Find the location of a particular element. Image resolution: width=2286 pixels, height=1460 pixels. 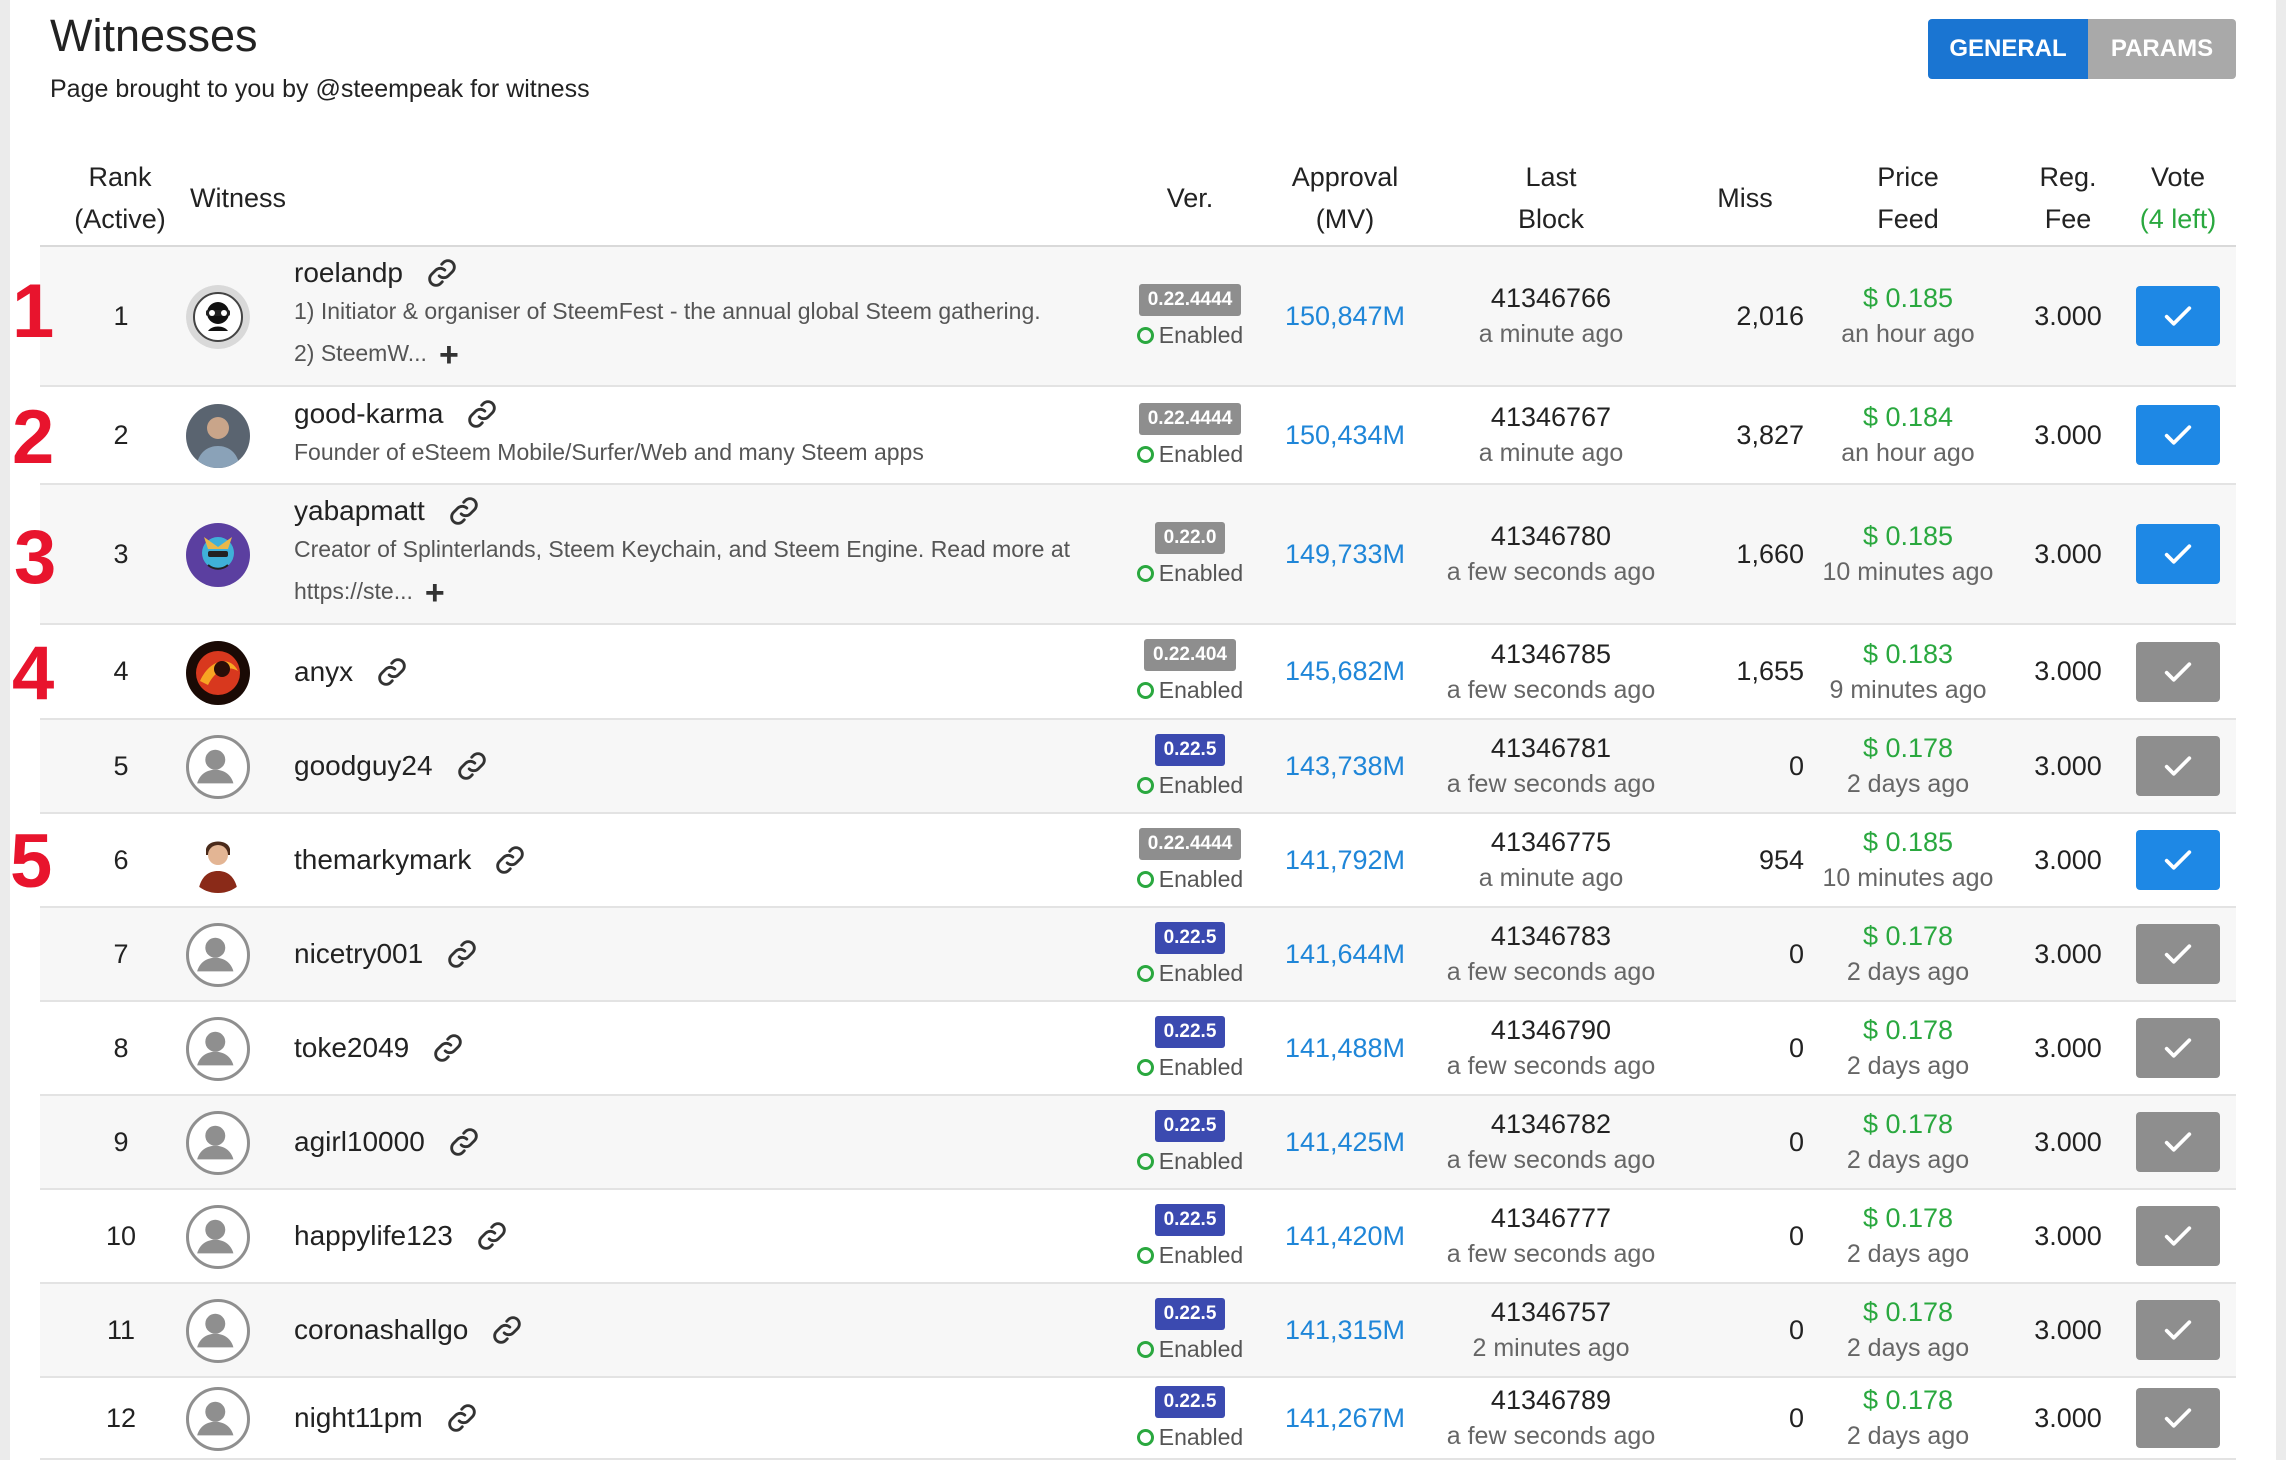

status-indicator: Enabled is located at coordinates (1189, 879).